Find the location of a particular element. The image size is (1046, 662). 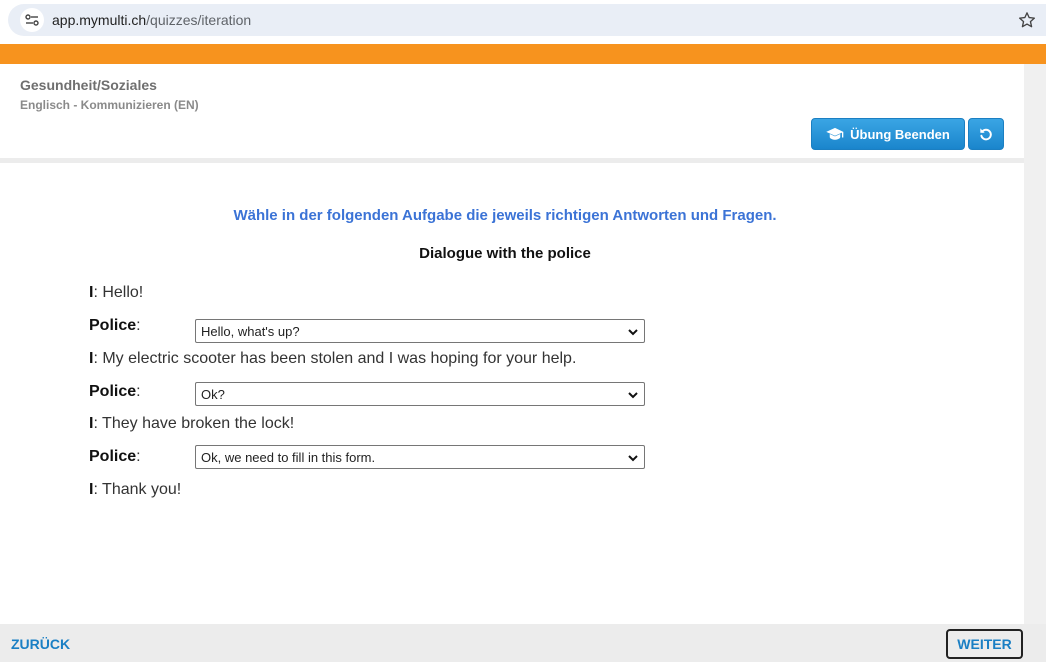

url-host: app.mymulti.ch is located at coordinates (99, 20).